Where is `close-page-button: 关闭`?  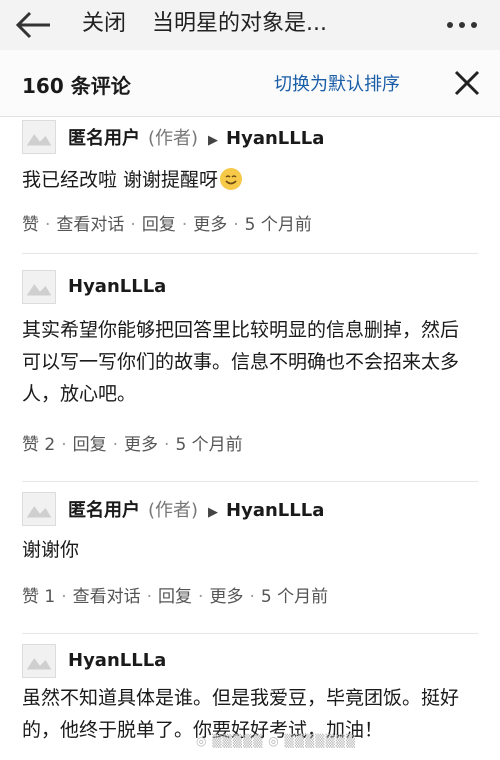 close-page-button: 关闭 is located at coordinates (104, 24).